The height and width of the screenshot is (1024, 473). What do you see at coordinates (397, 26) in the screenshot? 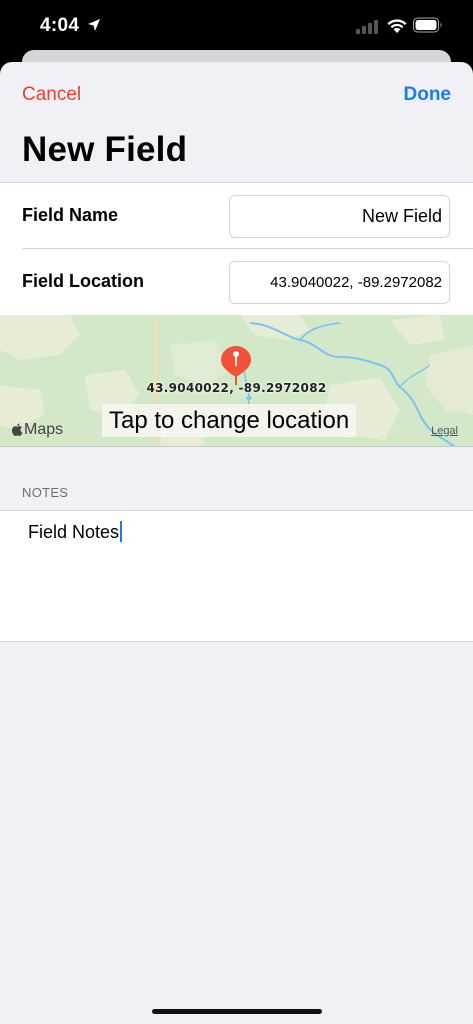
I see `wifi-icon` at bounding box center [397, 26].